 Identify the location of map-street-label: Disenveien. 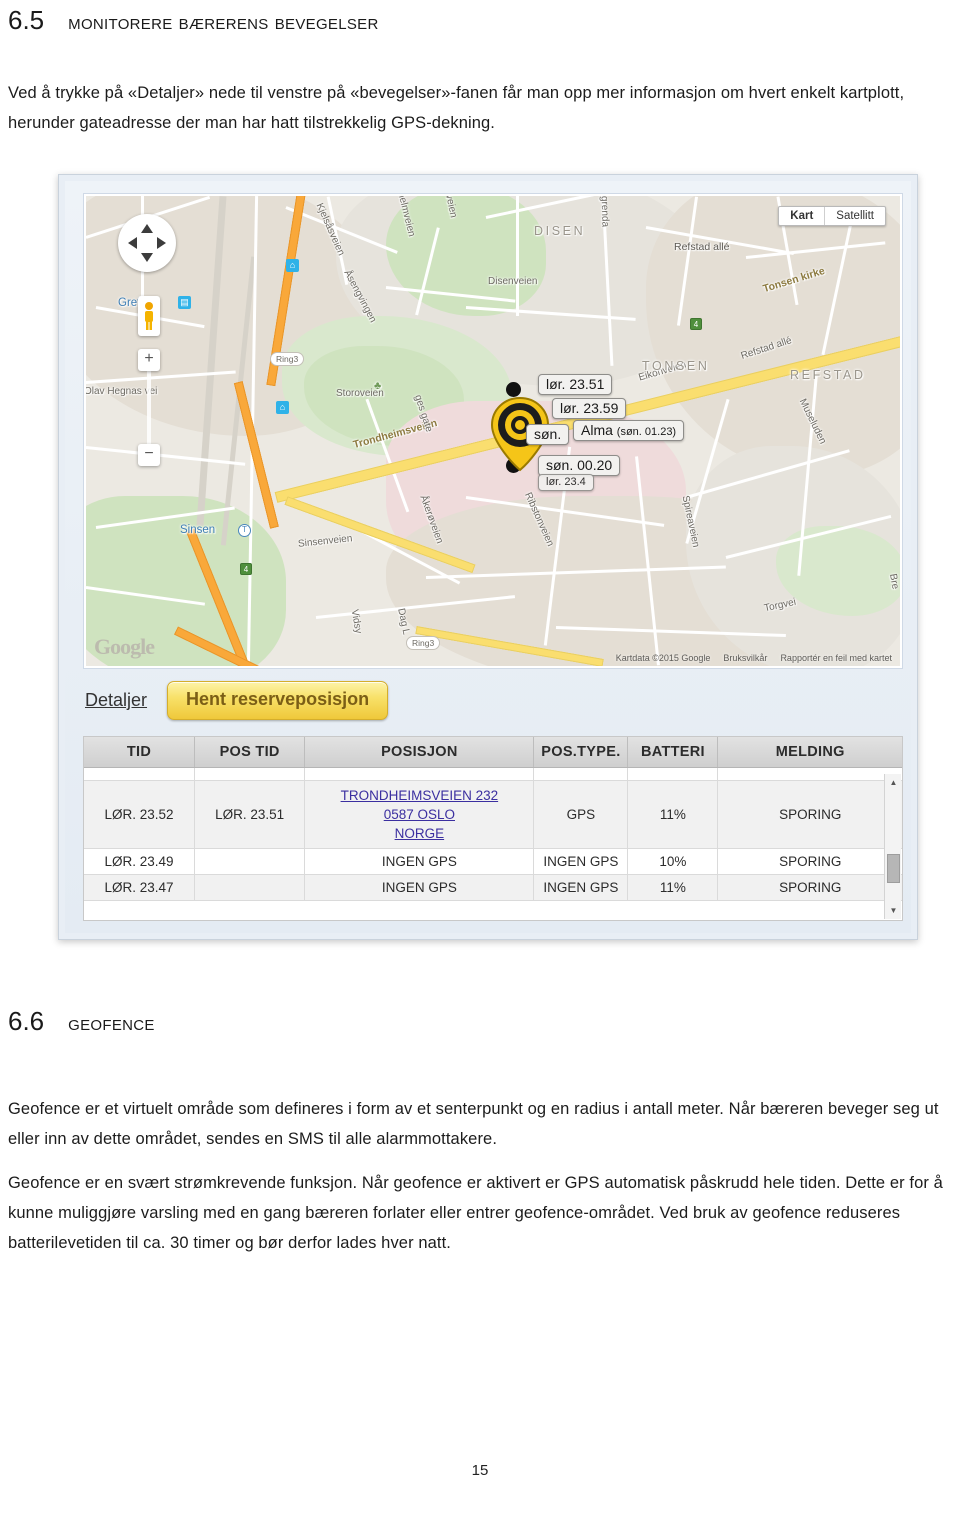
(513, 281).